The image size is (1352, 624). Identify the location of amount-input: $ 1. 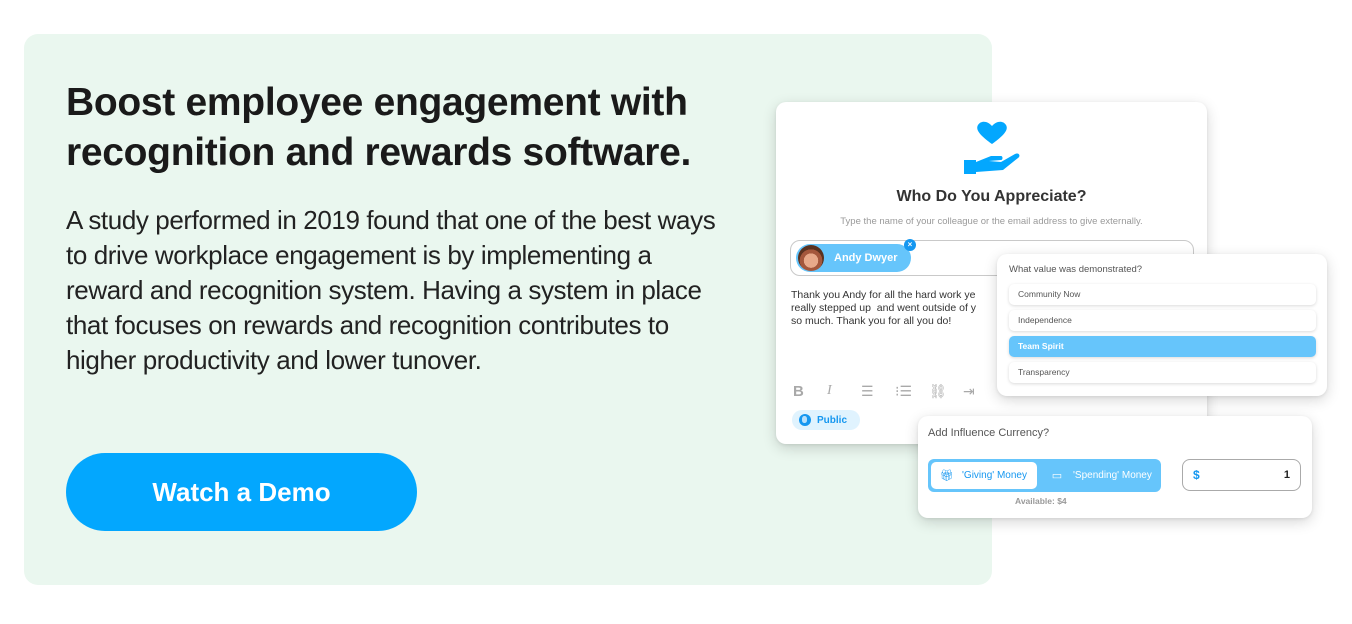
(1241, 475).